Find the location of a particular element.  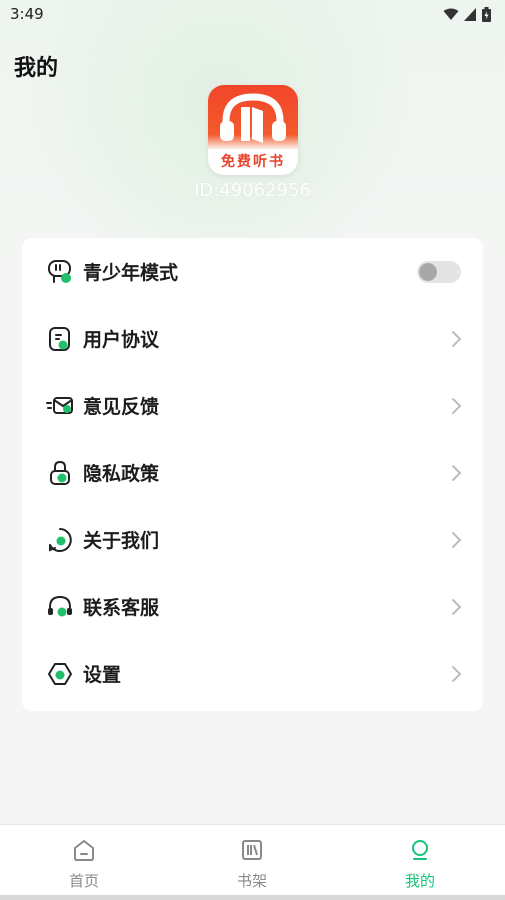

tab-label: 首页 is located at coordinates (83, 881).